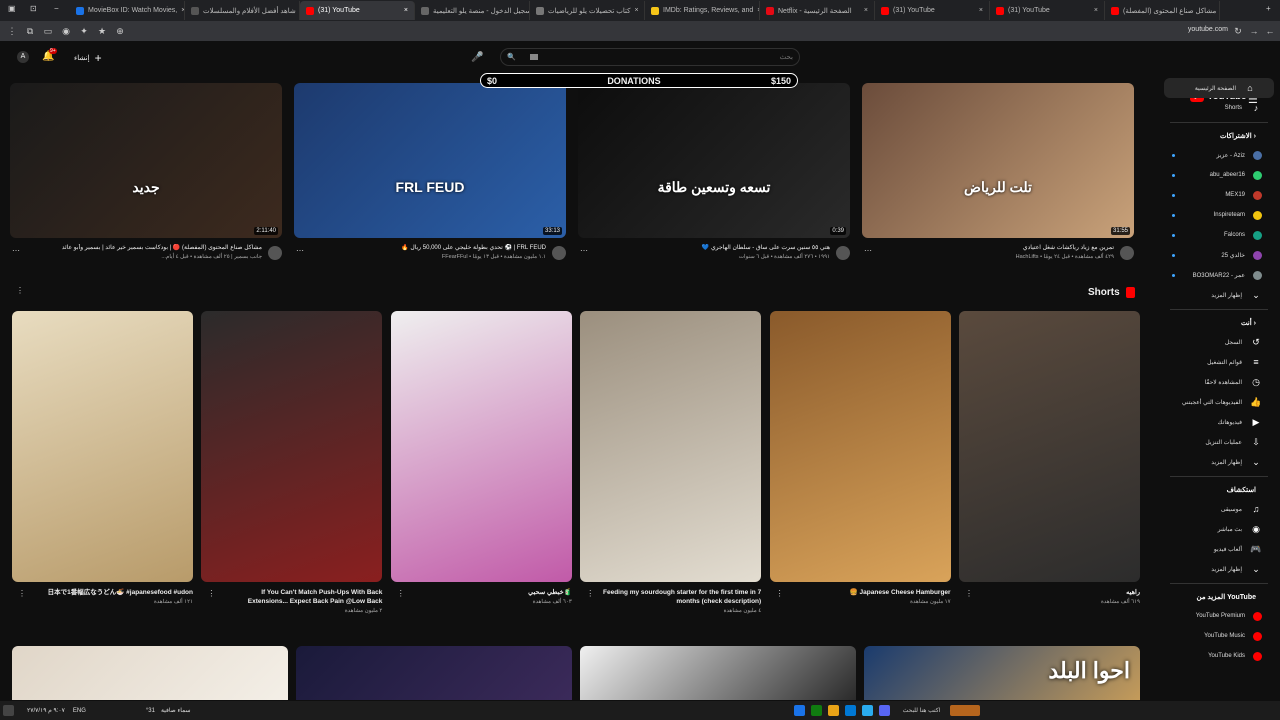  Describe the element at coordinates (1219, 195) in the screenshot. I see `subscription-item: MEX19` at that location.